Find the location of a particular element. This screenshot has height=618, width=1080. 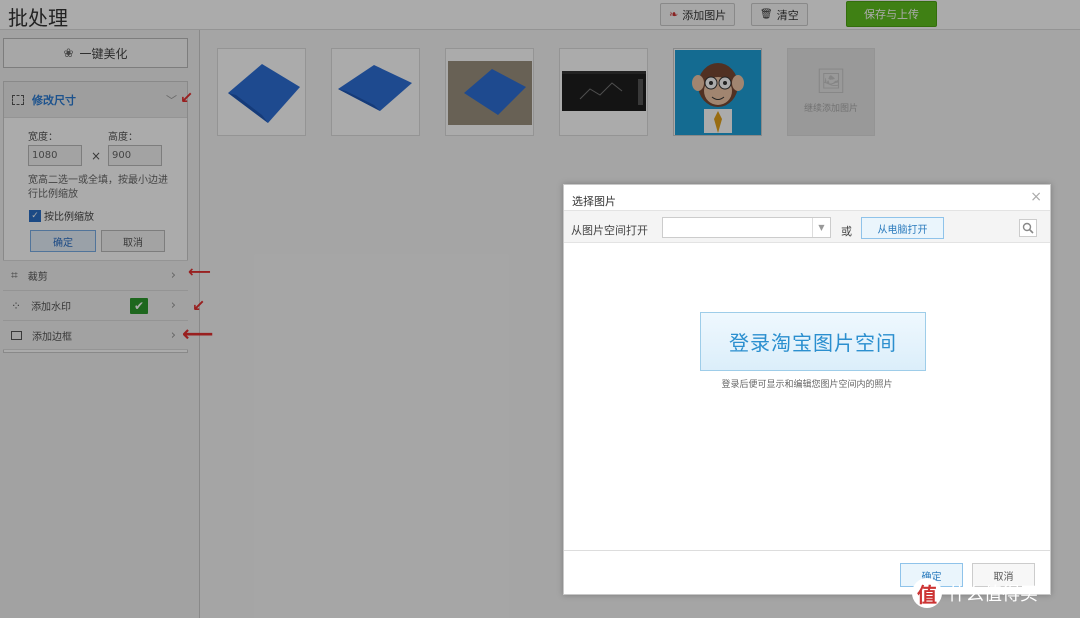

watermark: 值 什么值得买 is located at coordinates (975, 593).